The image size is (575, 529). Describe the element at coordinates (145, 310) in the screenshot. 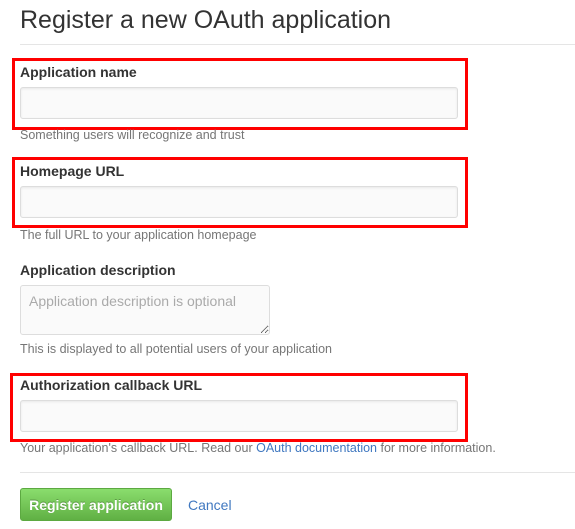

I see `description-textarea` at that location.